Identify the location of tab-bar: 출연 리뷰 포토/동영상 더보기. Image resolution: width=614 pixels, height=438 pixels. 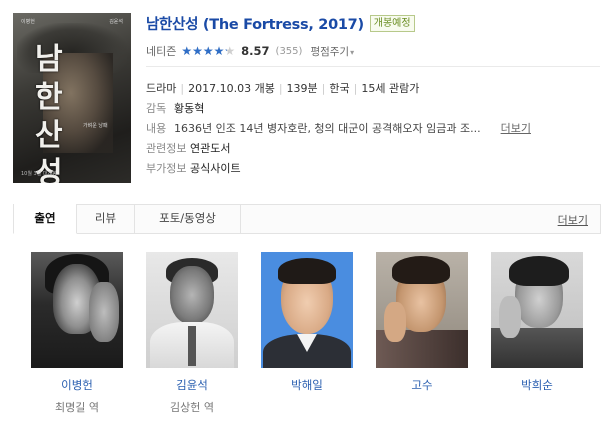
(307, 219).